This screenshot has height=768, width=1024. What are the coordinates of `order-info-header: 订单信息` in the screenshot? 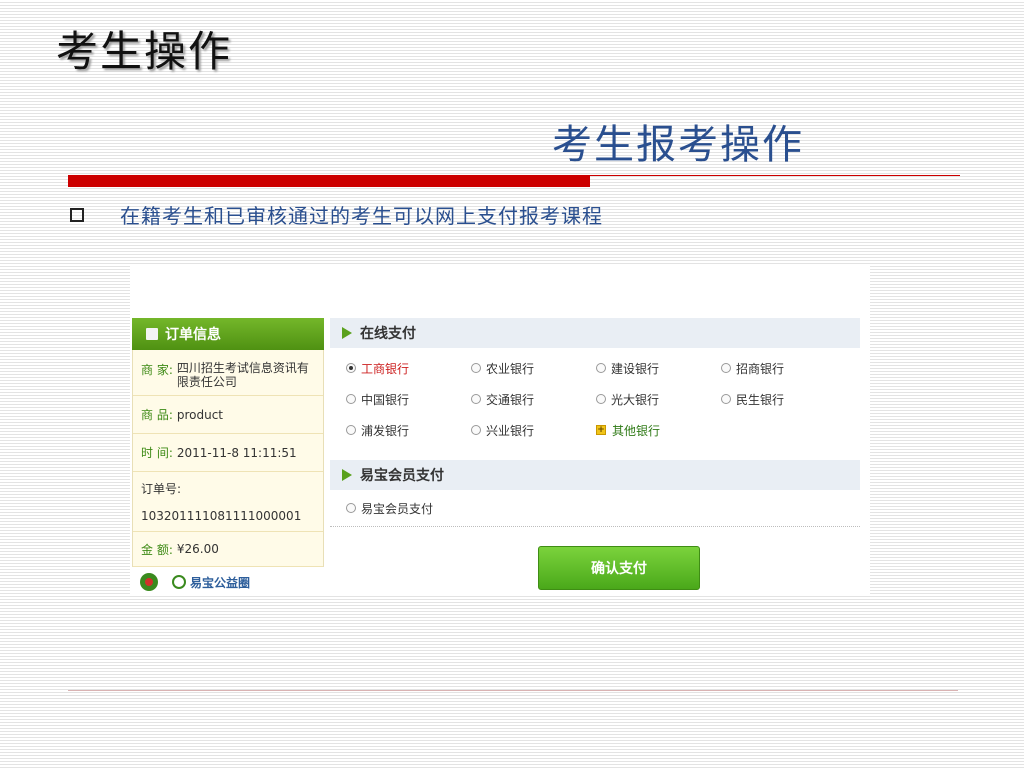 It's located at (228, 334).